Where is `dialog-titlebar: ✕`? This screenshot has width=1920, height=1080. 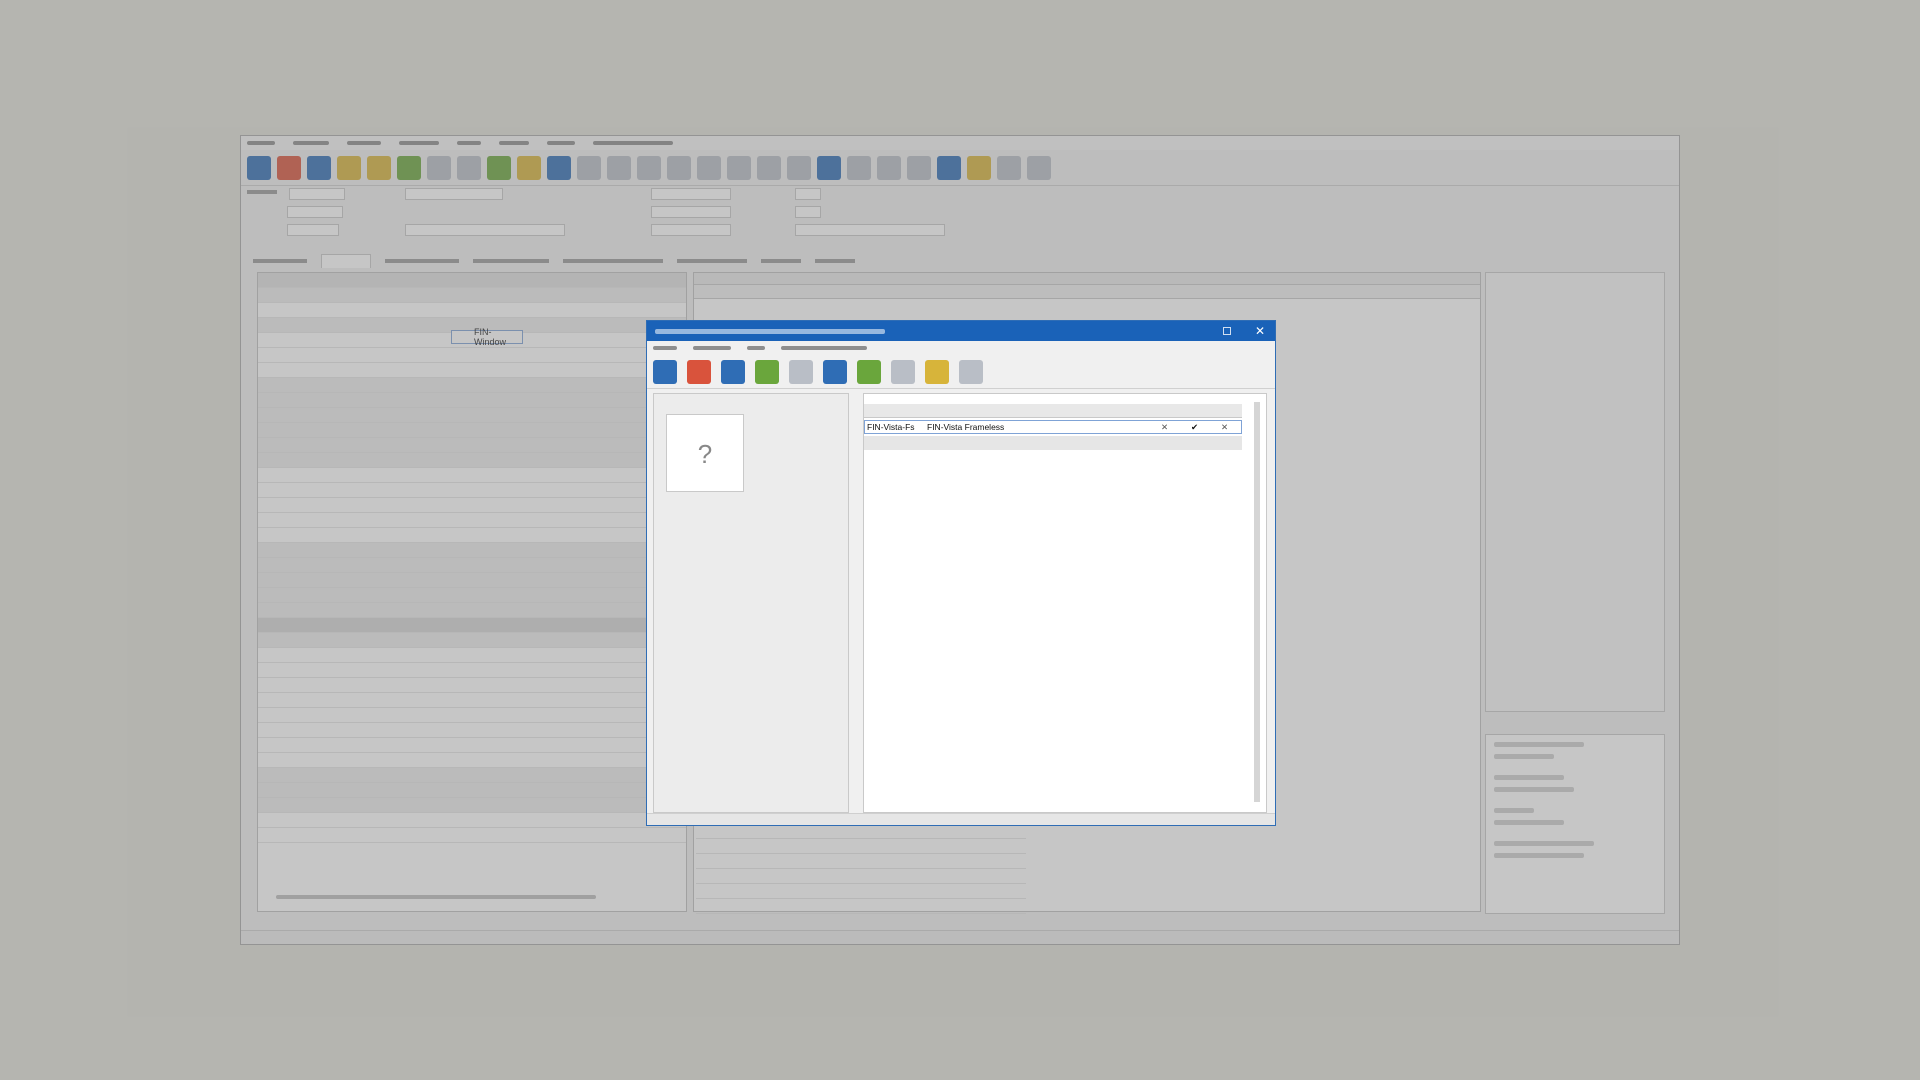 dialog-titlebar: ✕ is located at coordinates (961, 331).